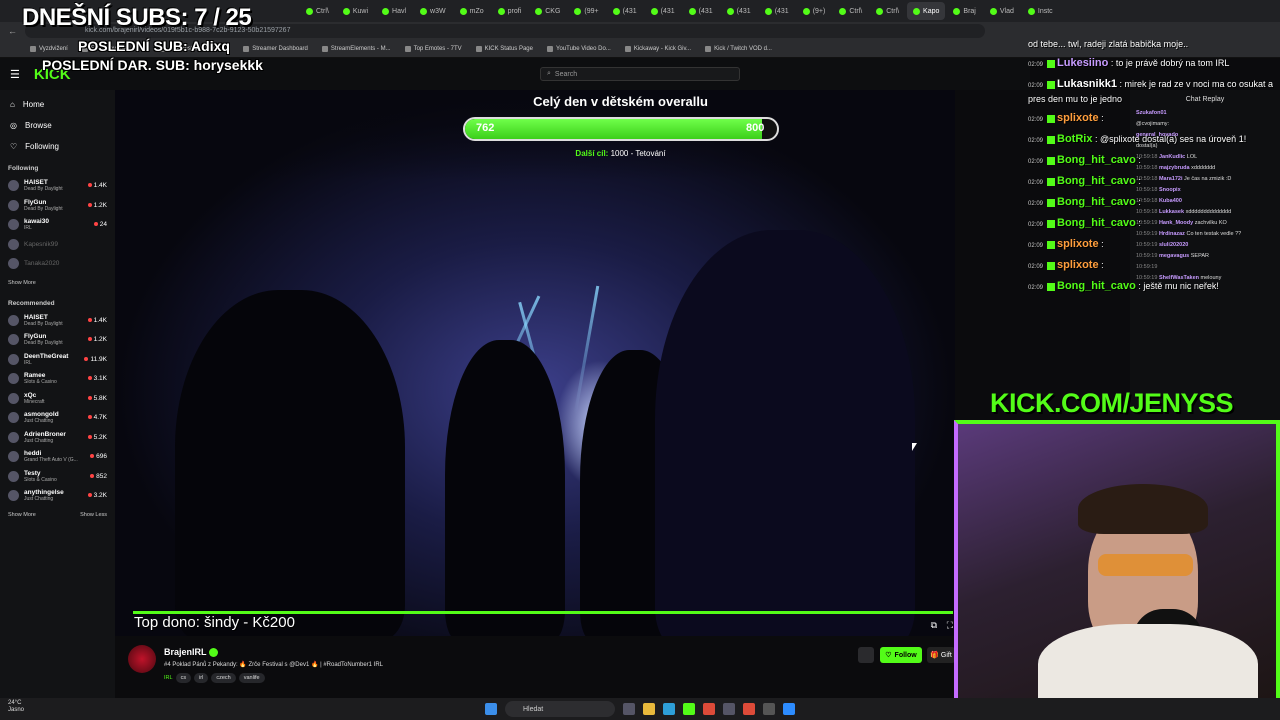  I want to click on fullscreen-icon: ⛶, so click(950, 625).